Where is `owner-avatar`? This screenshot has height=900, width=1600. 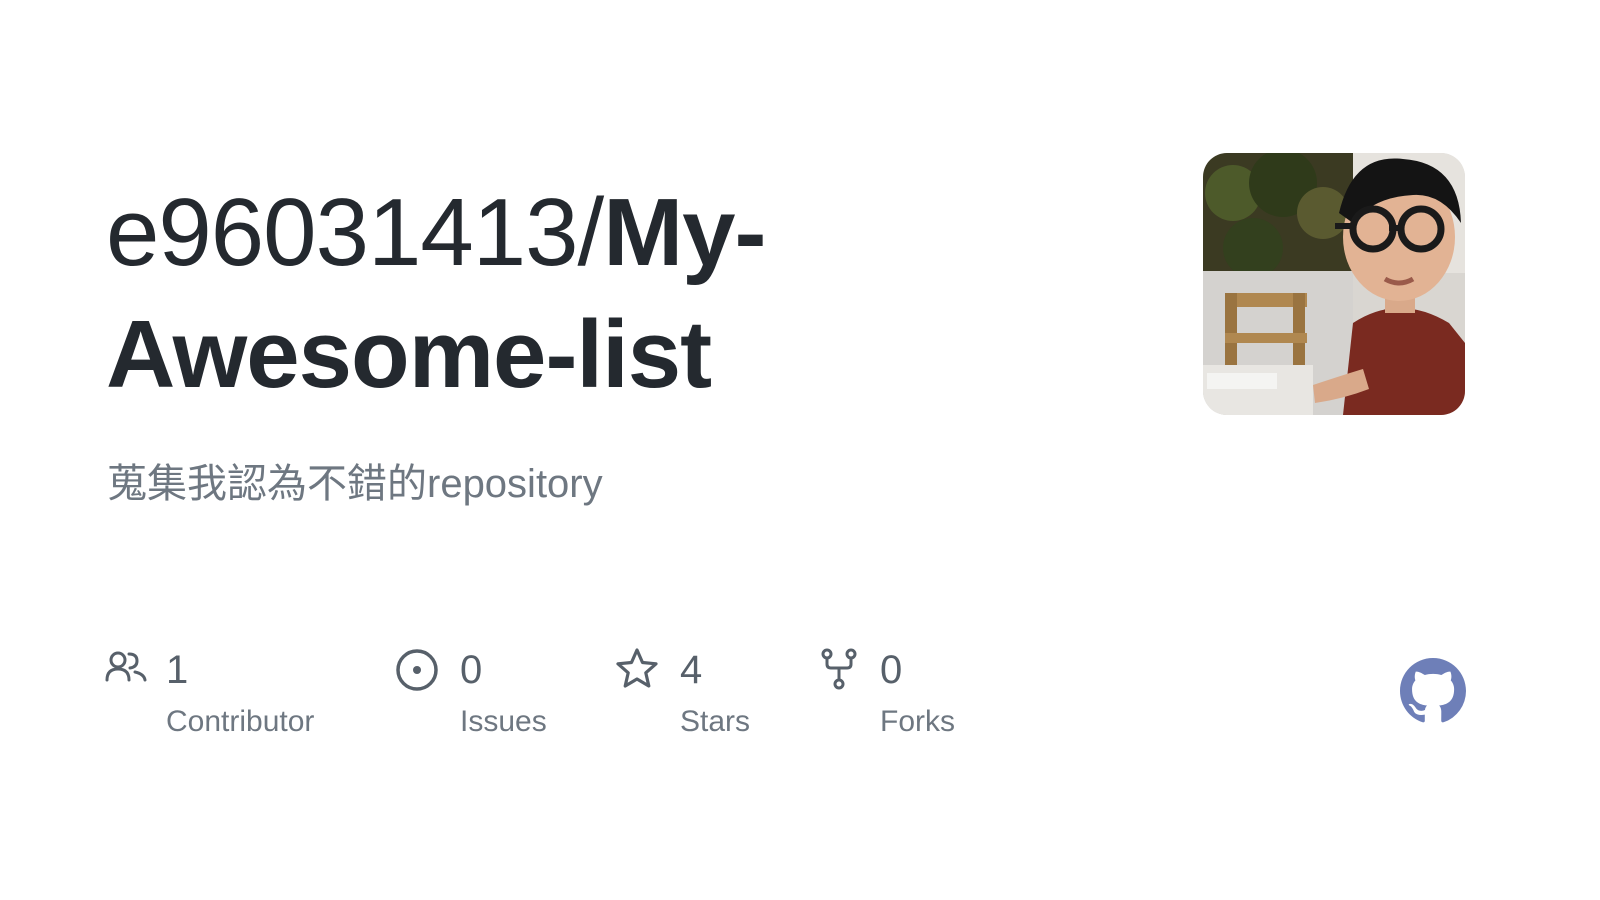 owner-avatar is located at coordinates (1334, 284).